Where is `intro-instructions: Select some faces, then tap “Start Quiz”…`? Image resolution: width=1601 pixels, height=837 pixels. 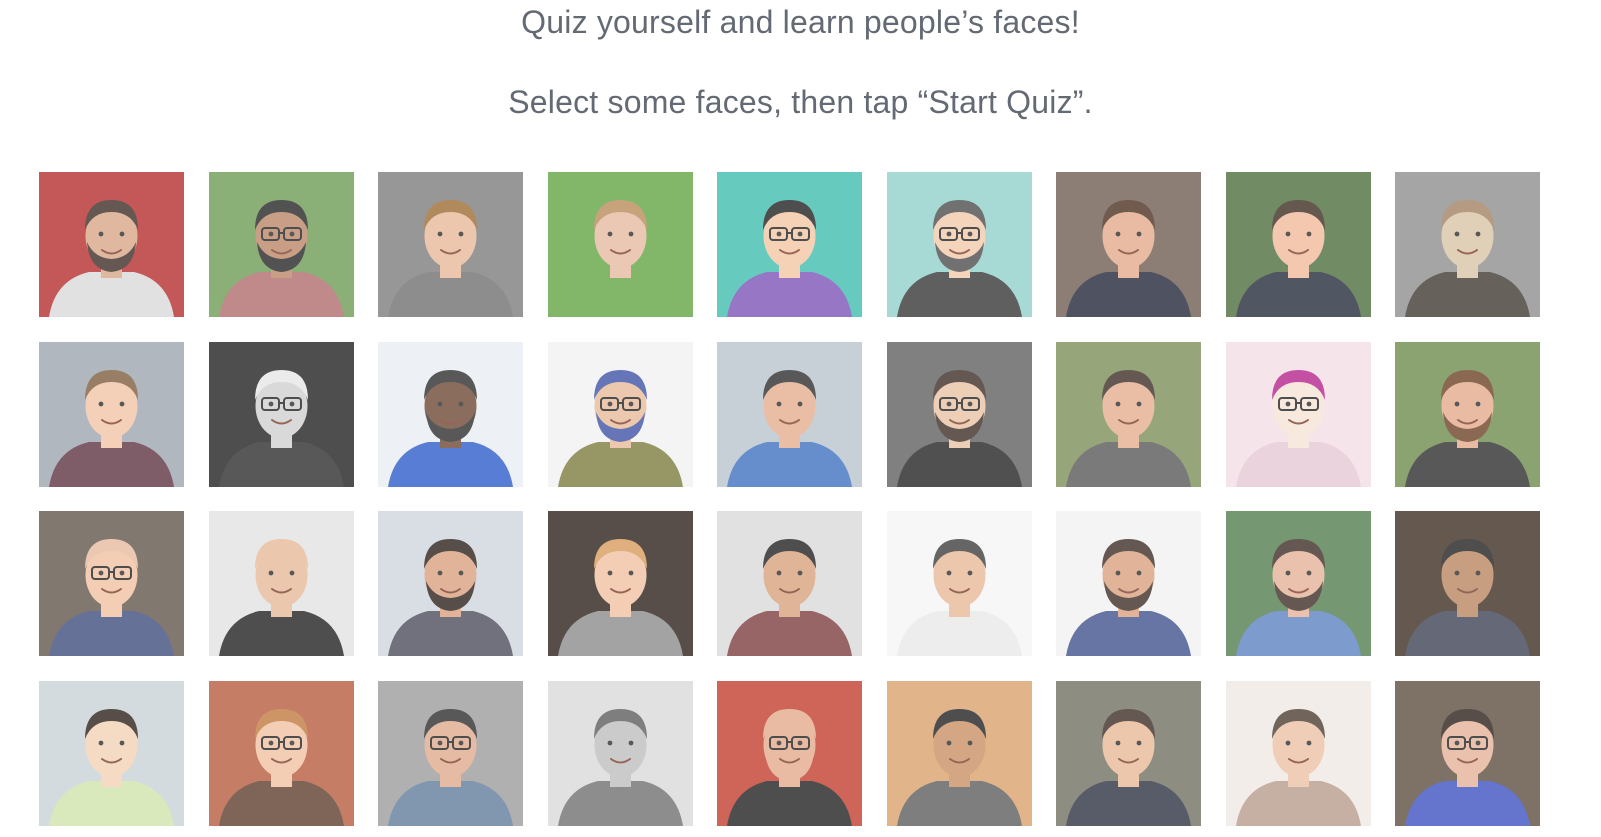
intro-instructions: Select some faces, then tap “Start Quiz”… is located at coordinates (800, 102).